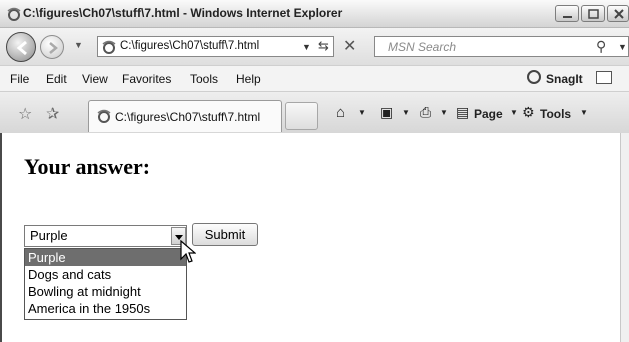  I want to click on back-arrow-icon, so click(21, 48).